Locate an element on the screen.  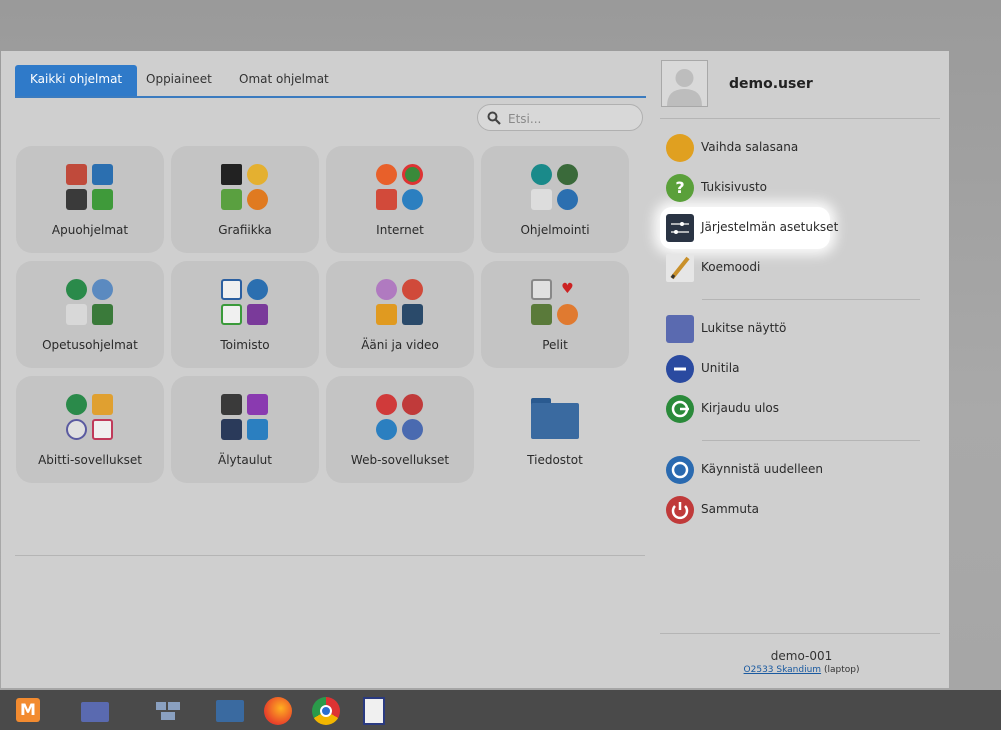
files-launcher is located at coordinates (230, 710).